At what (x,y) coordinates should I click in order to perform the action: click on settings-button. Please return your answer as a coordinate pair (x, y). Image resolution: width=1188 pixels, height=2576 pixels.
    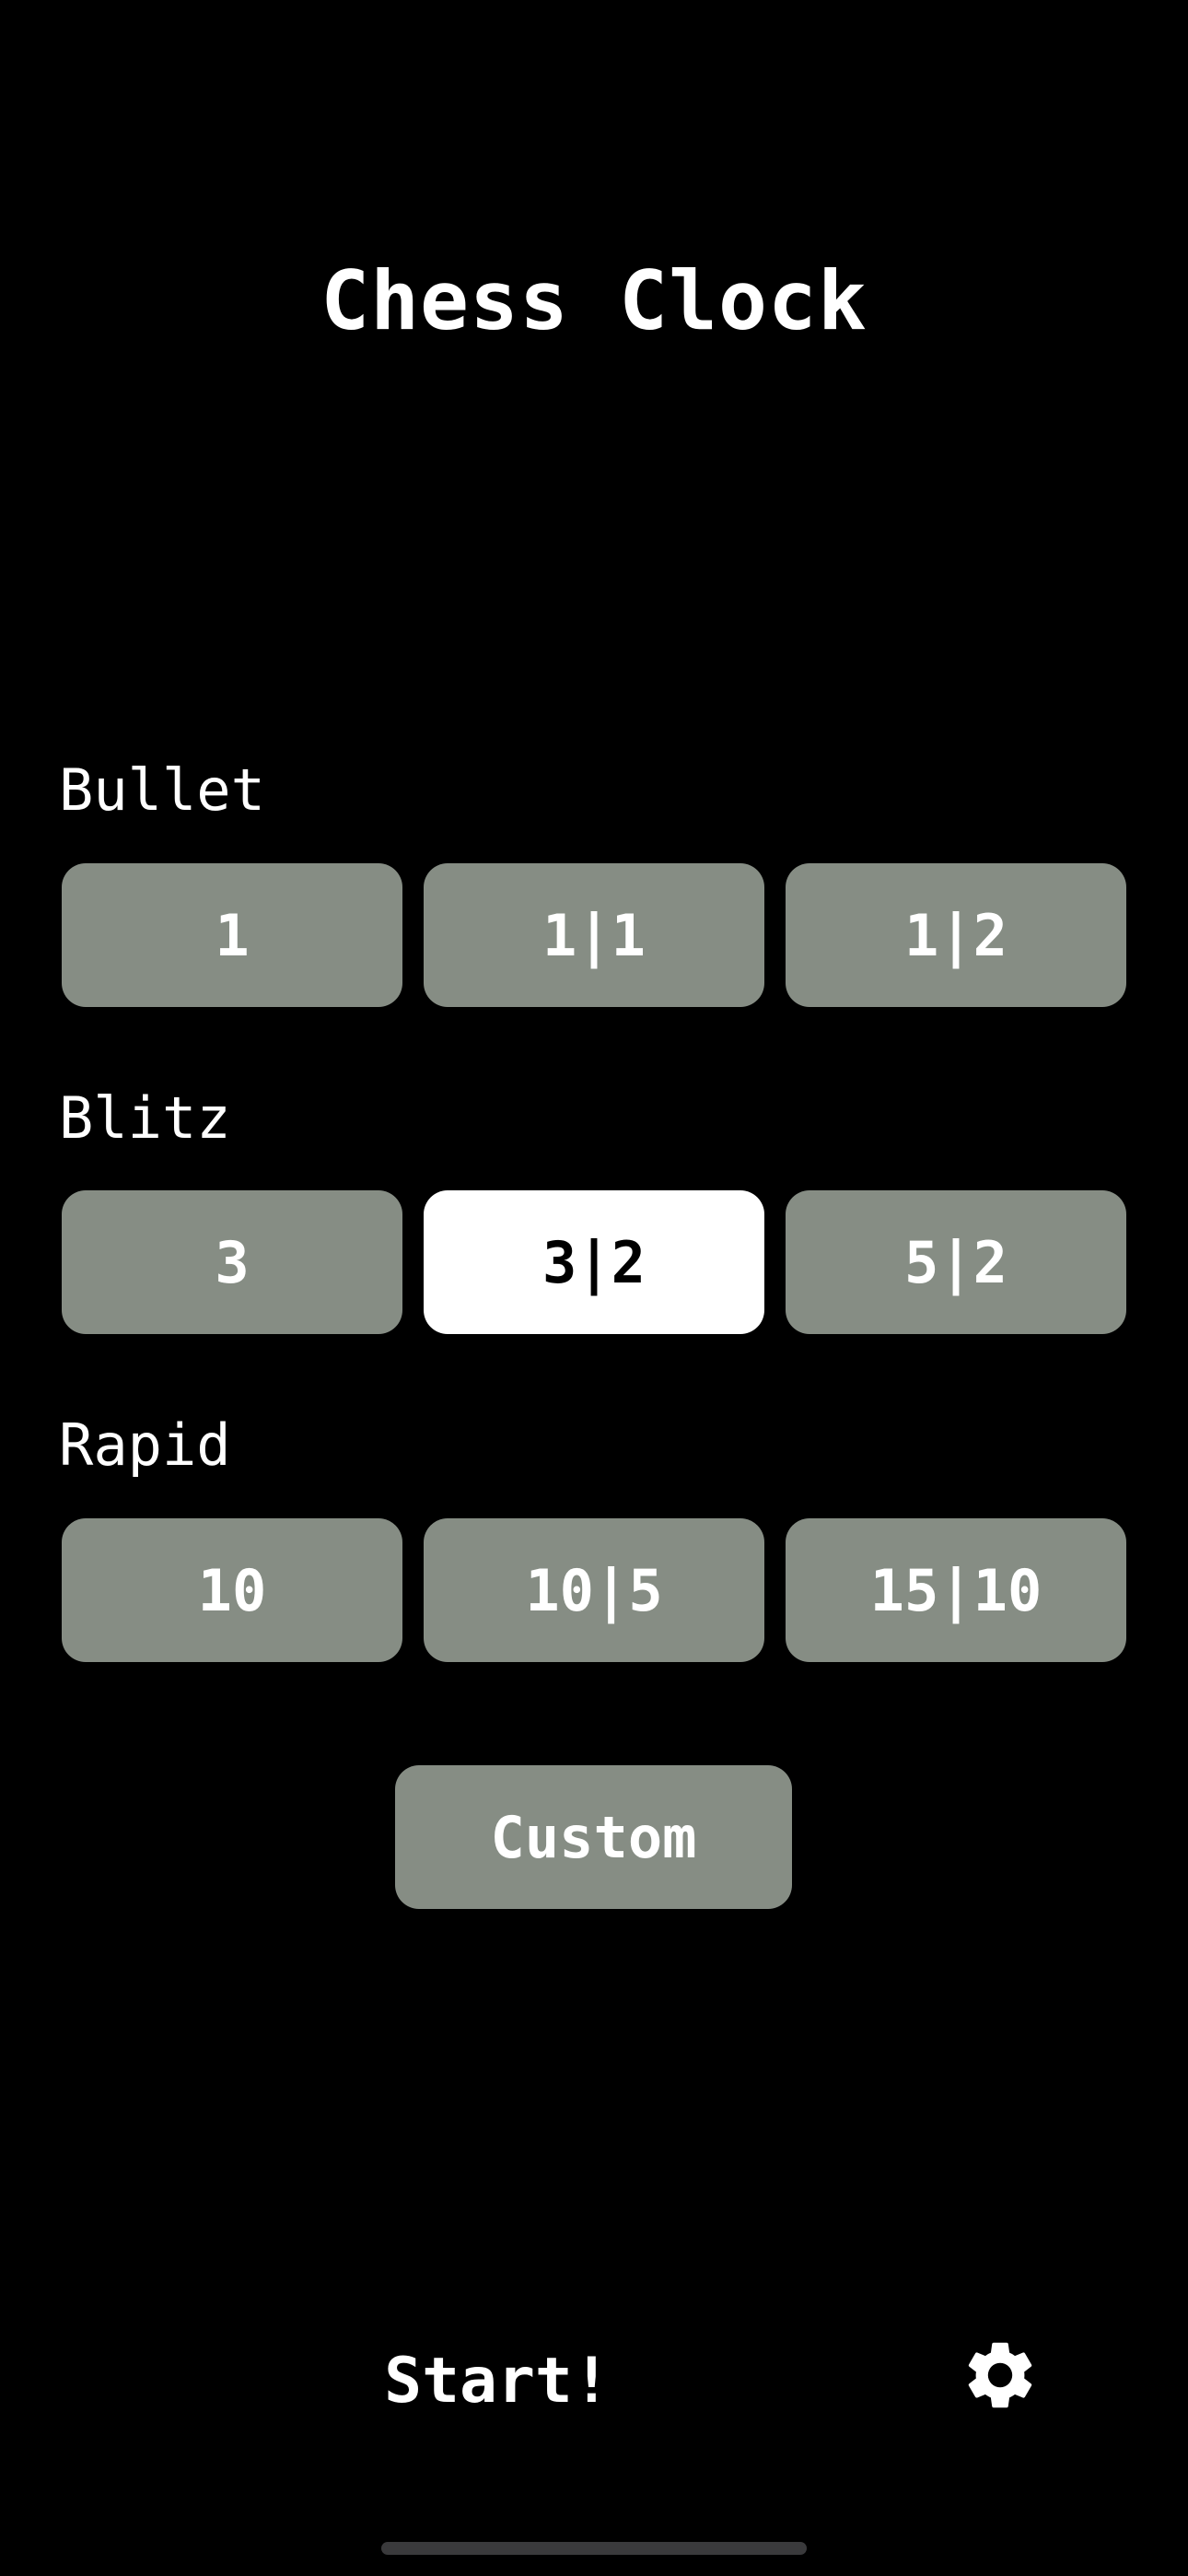
    Looking at the image, I should click on (1000, 2375).